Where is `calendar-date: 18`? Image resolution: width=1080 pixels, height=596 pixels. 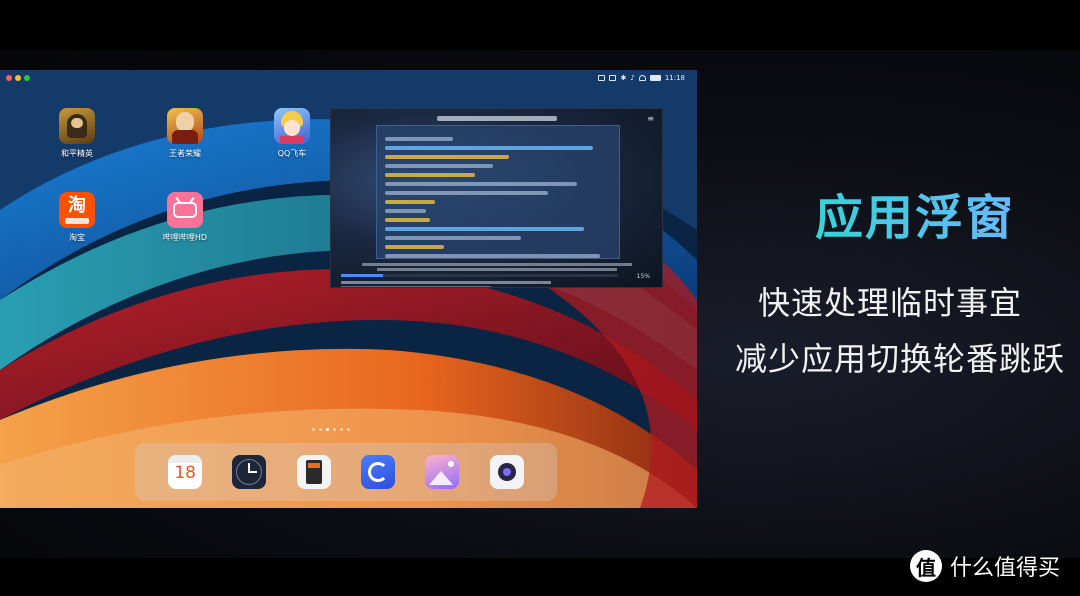 calendar-date: 18 is located at coordinates (185, 473).